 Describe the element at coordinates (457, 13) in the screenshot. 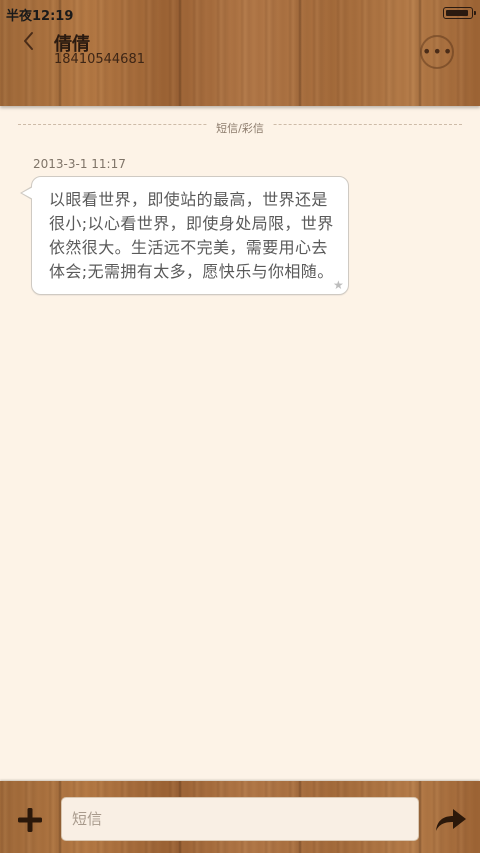

I see `battery-level` at that location.